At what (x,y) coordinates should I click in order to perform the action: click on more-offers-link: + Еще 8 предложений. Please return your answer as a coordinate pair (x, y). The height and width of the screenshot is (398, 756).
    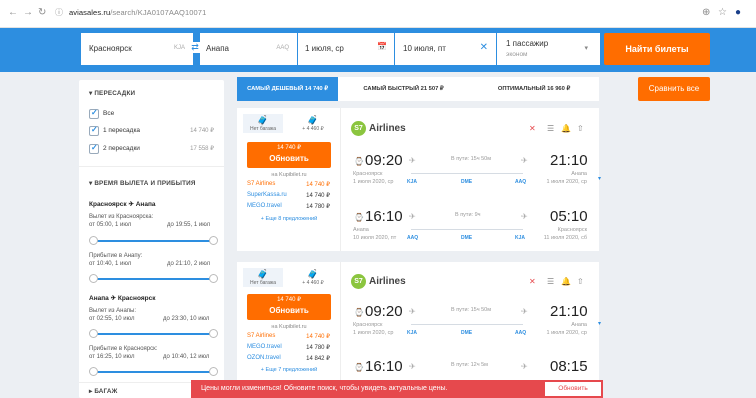
    Looking at the image, I should click on (289, 219).